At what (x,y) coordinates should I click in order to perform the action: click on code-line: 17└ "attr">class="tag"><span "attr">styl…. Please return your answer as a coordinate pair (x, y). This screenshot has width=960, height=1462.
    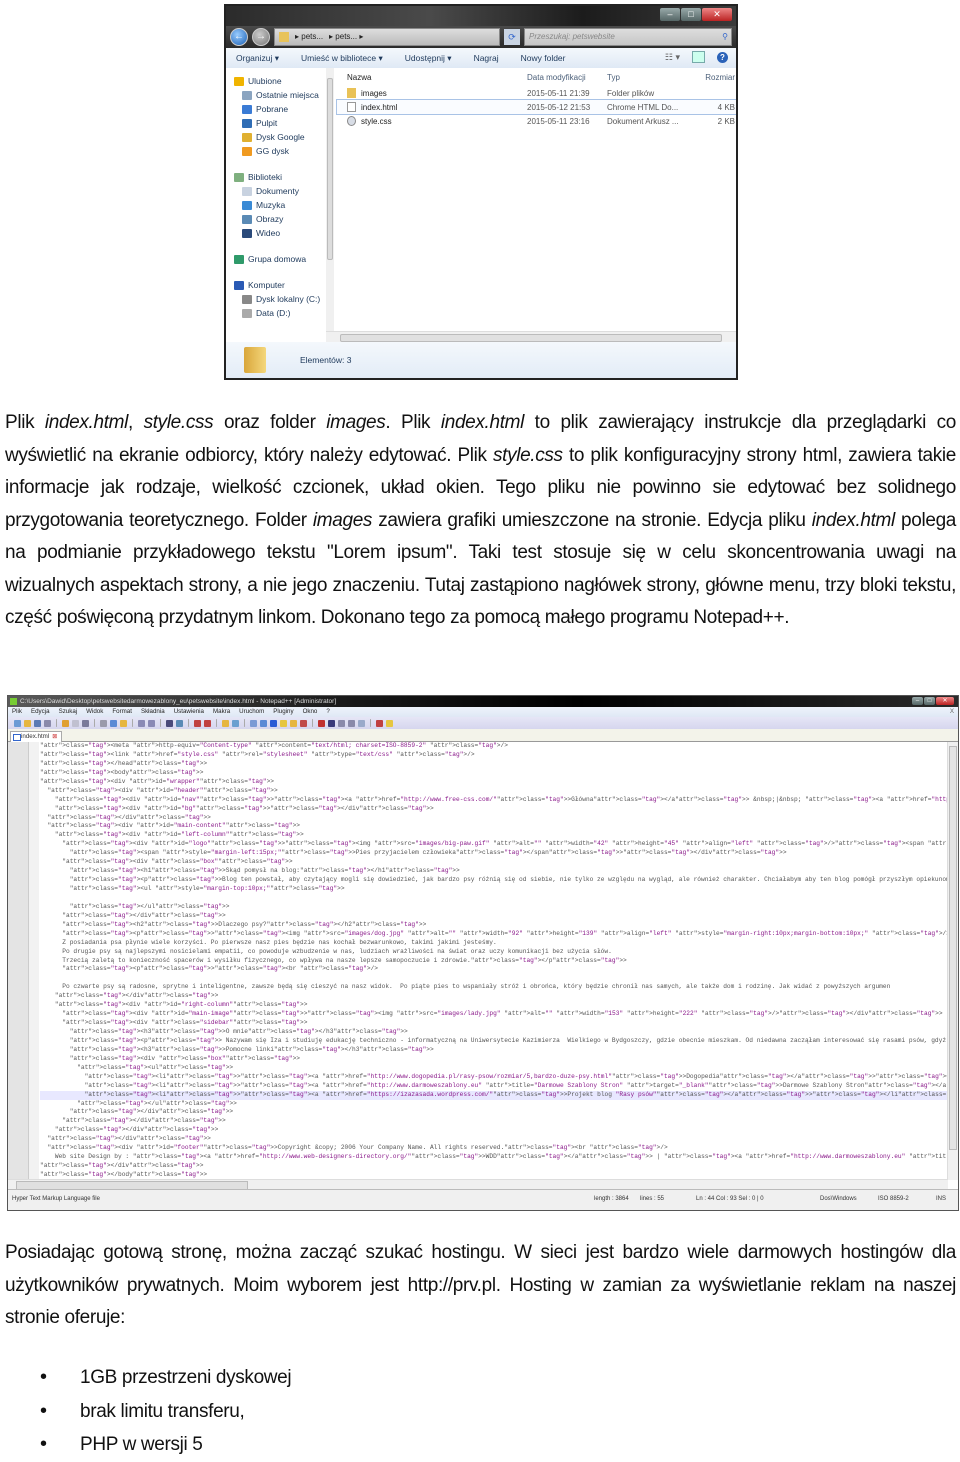
    Looking at the image, I should click on (494, 853).